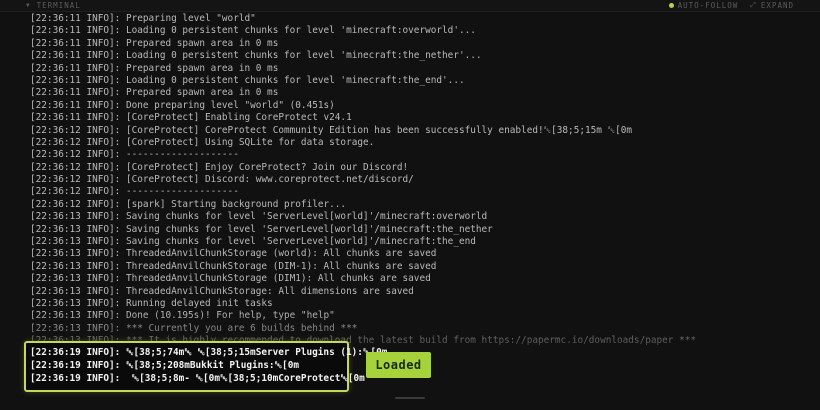 This screenshot has width=820, height=410. I want to click on terminal-header: ▼ TERMINAL AUTO-FOLLOW ⤢ EXPAND, so click(410, 6).